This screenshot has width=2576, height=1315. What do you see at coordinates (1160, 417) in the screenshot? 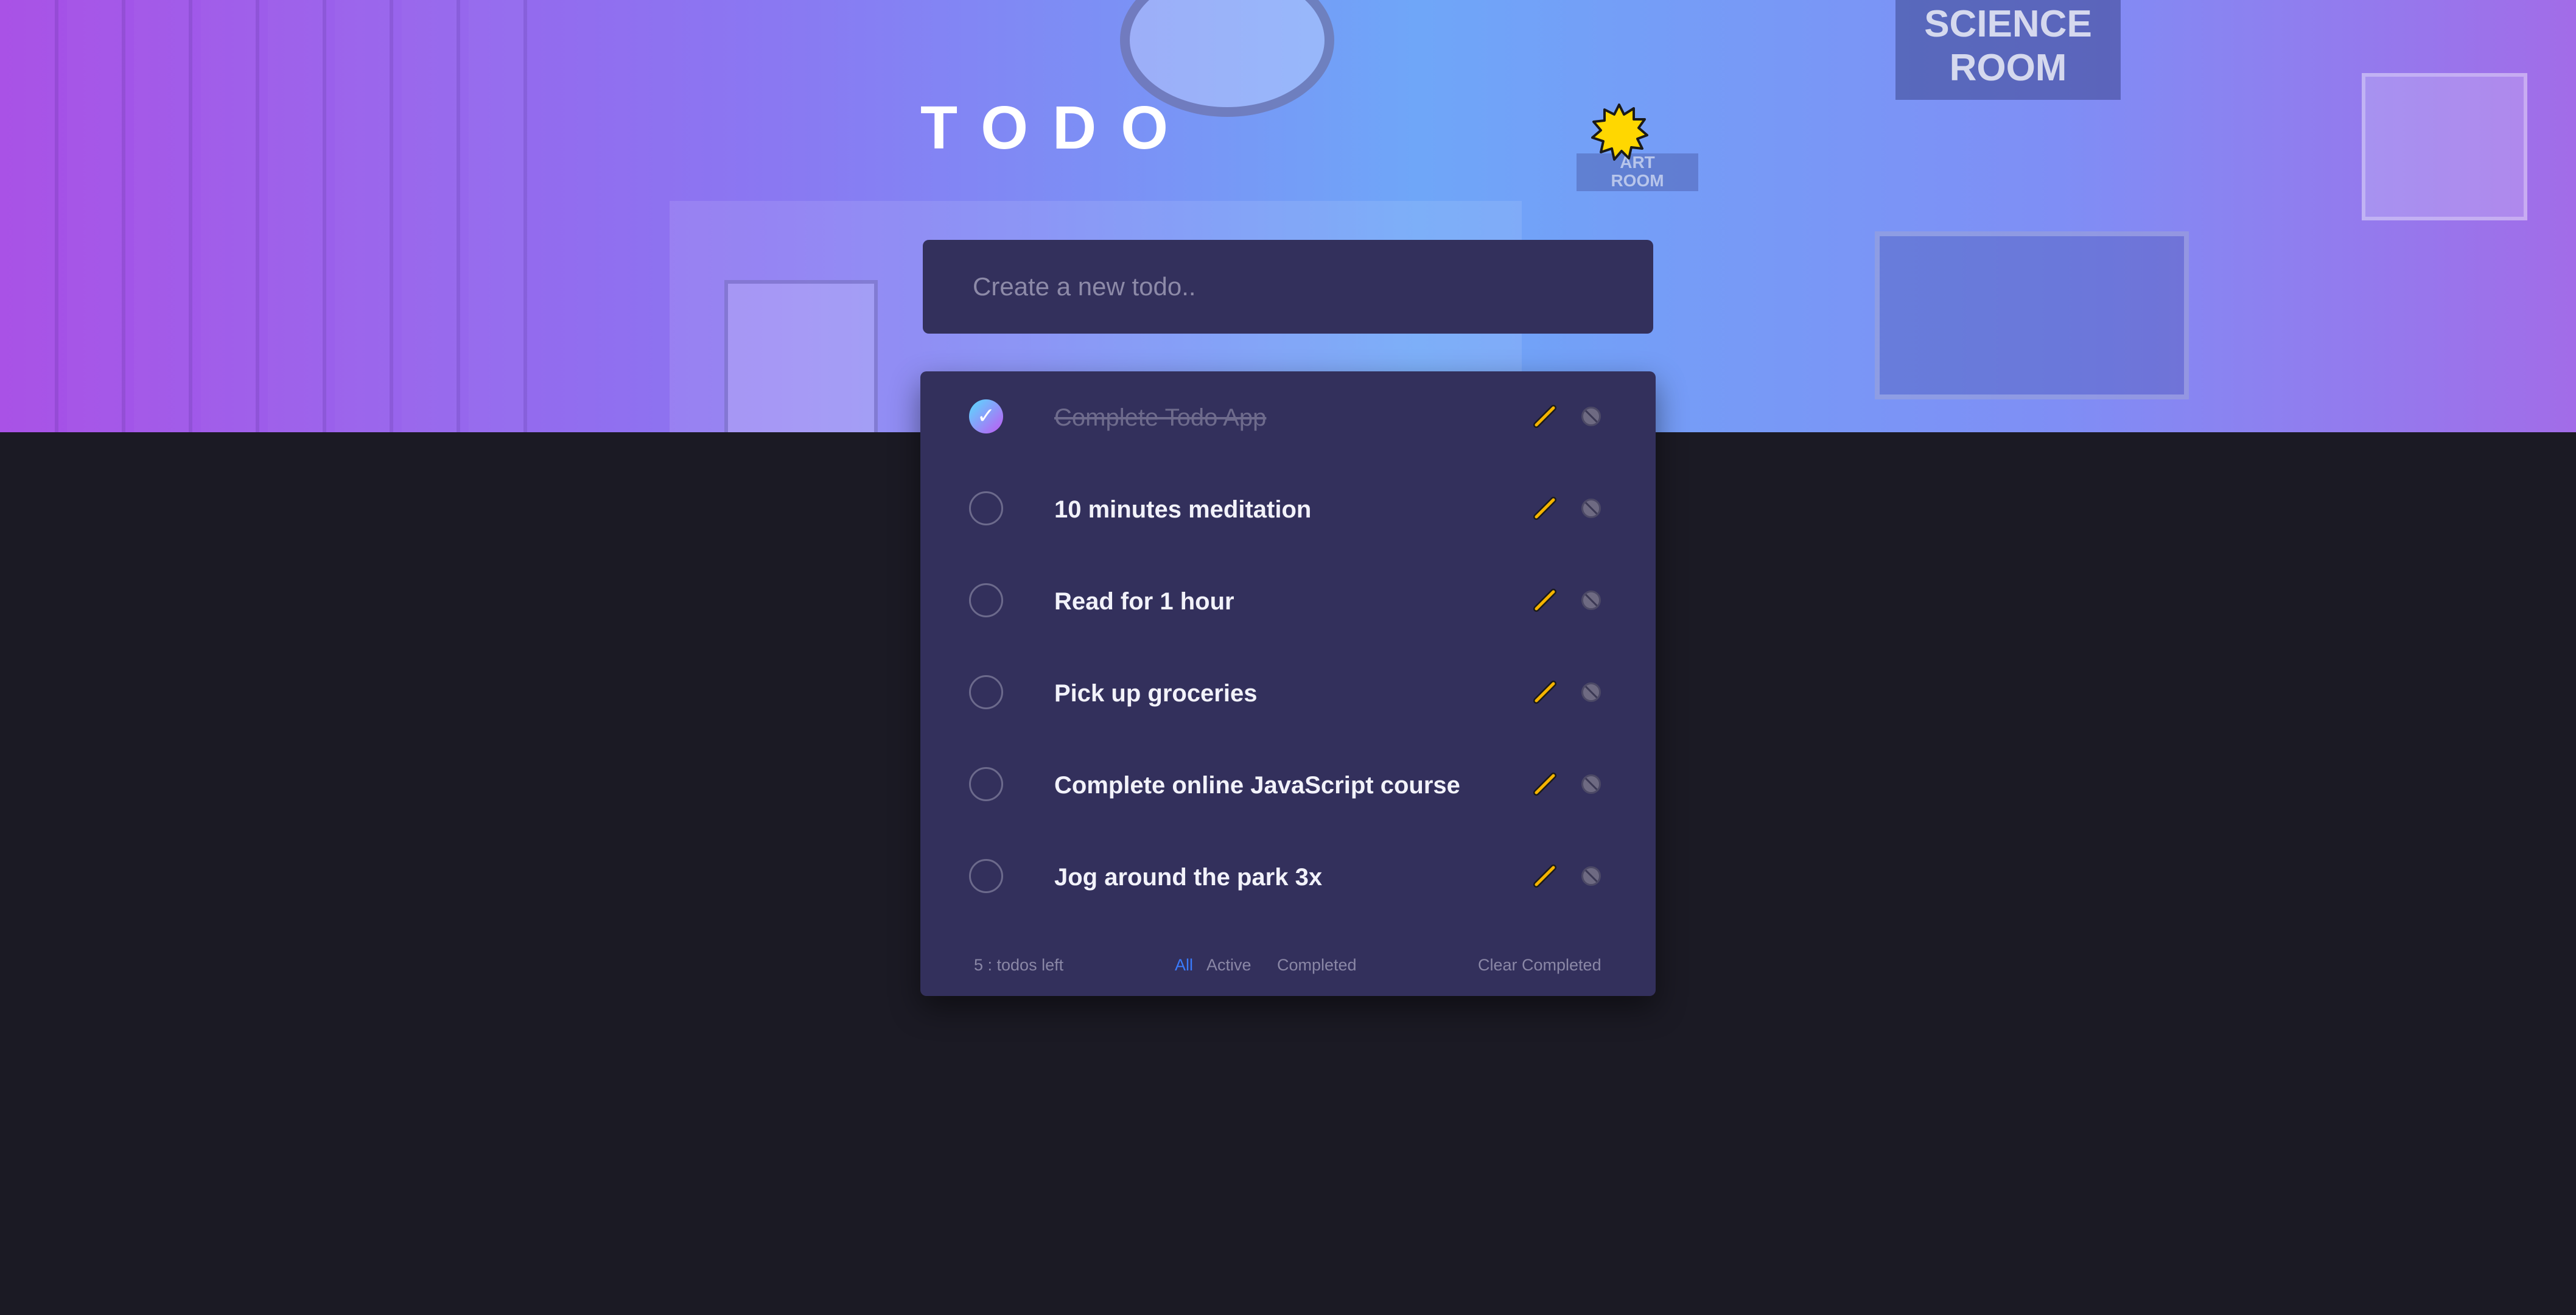
I see `todo-text: Complete Todo App` at bounding box center [1160, 417].